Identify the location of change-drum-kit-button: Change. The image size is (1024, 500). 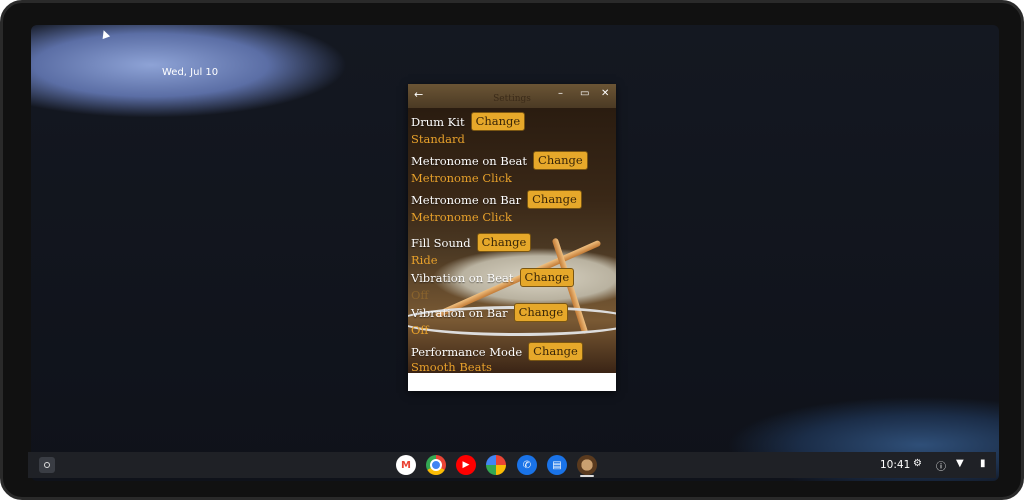
(498, 121).